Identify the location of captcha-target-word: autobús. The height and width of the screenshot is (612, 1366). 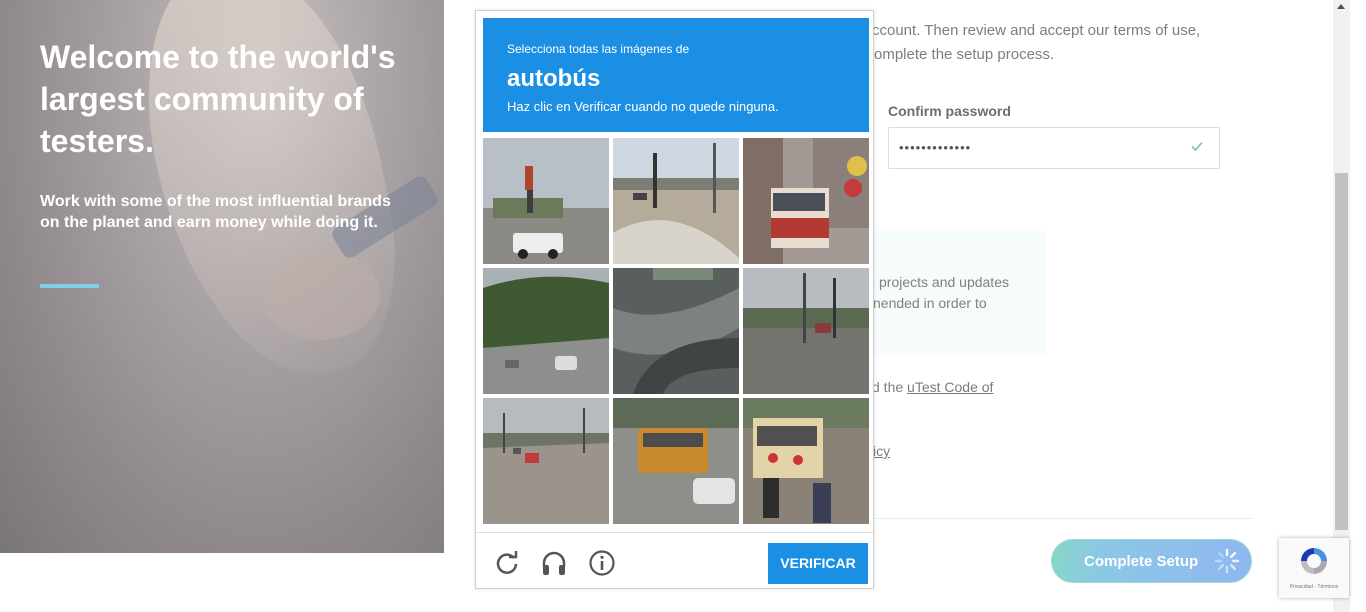
(554, 78).